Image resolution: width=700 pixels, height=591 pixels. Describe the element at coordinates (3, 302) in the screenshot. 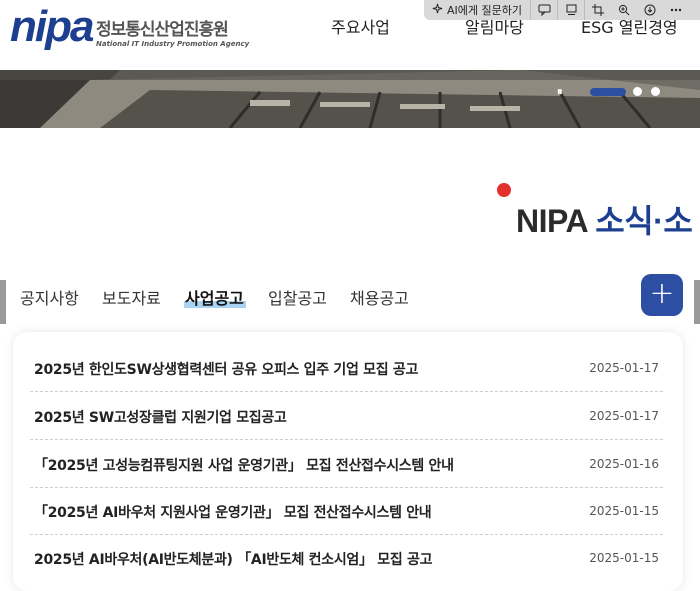

I see `scroll-left-edge` at that location.